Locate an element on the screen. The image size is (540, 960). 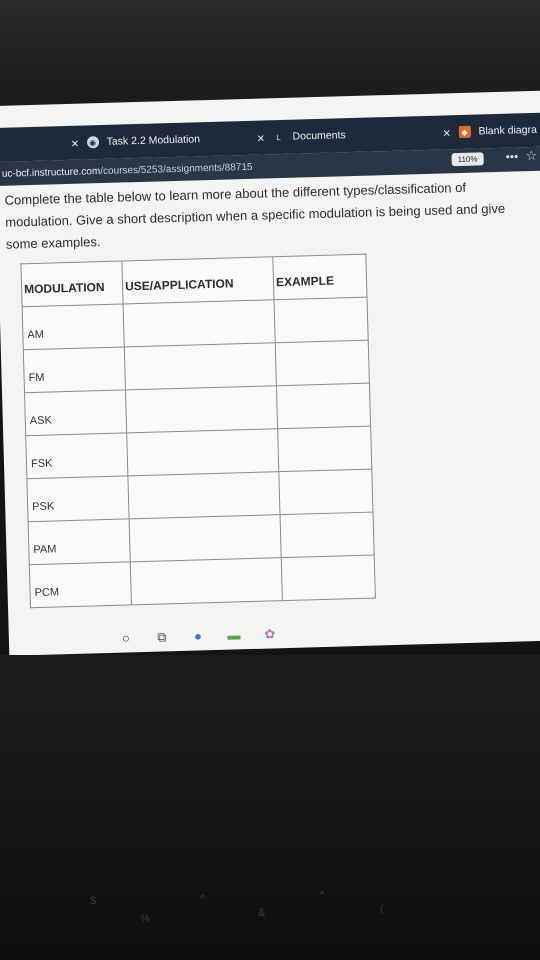
table-row: PCM is located at coordinates (202, 581).